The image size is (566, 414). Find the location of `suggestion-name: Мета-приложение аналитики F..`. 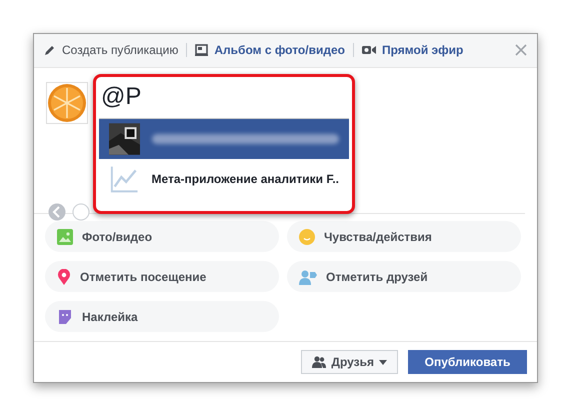

suggestion-name: Мета-приложение аналитики F.. is located at coordinates (245, 179).